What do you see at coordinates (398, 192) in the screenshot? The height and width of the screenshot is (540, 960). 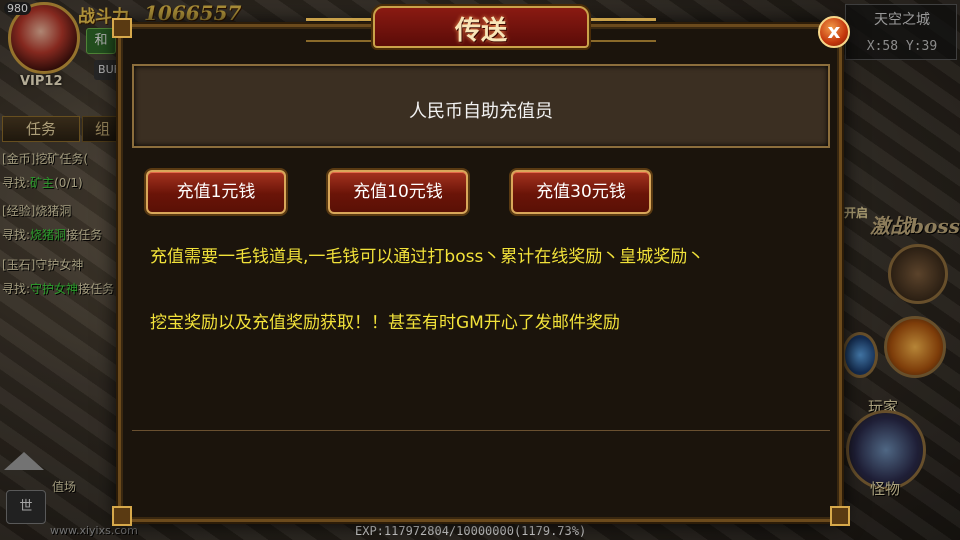 I see `recharge-10-button: 充值10元钱` at bounding box center [398, 192].